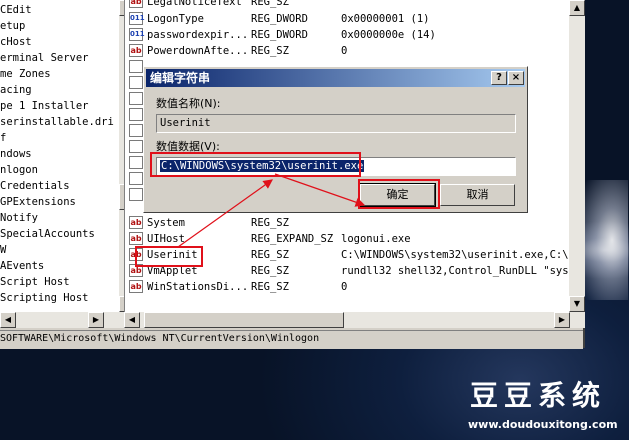 The width and height of the screenshot is (629, 440). What do you see at coordinates (538, 395) in the screenshot?
I see `watermark-title: 豆豆系统` at bounding box center [538, 395].